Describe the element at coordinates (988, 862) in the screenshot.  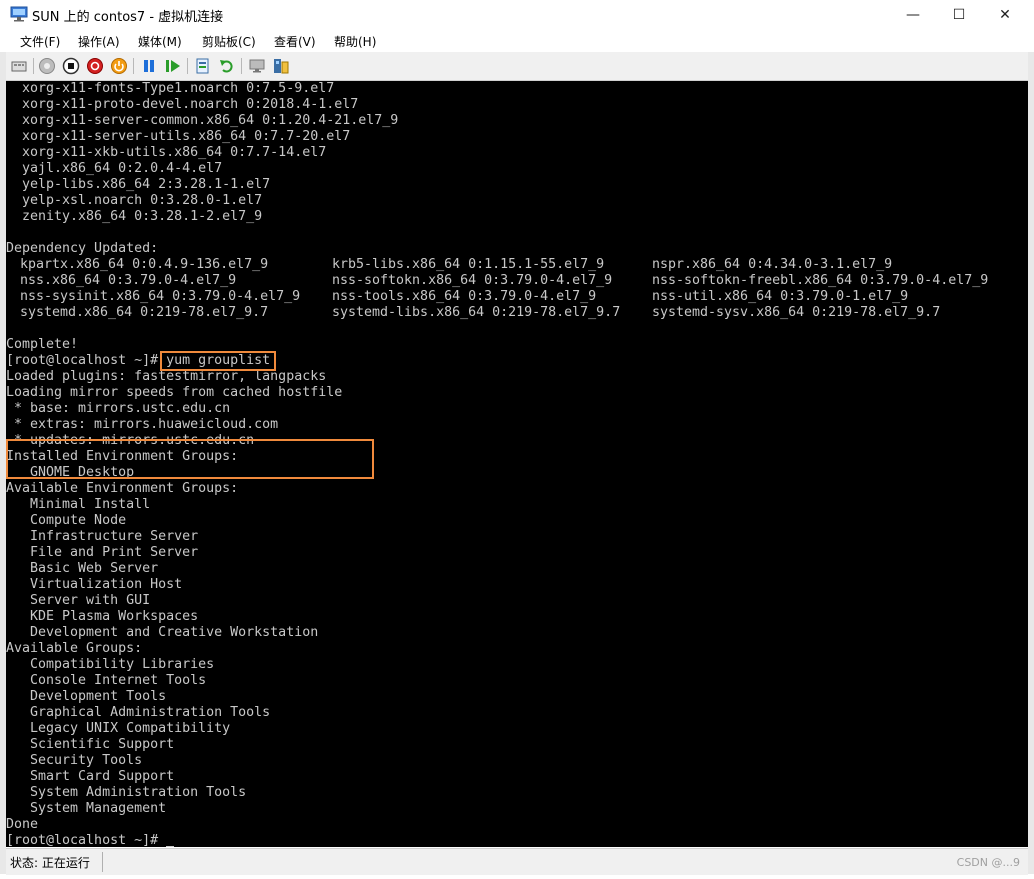
I see `watermark: CSDN @...9` at that location.